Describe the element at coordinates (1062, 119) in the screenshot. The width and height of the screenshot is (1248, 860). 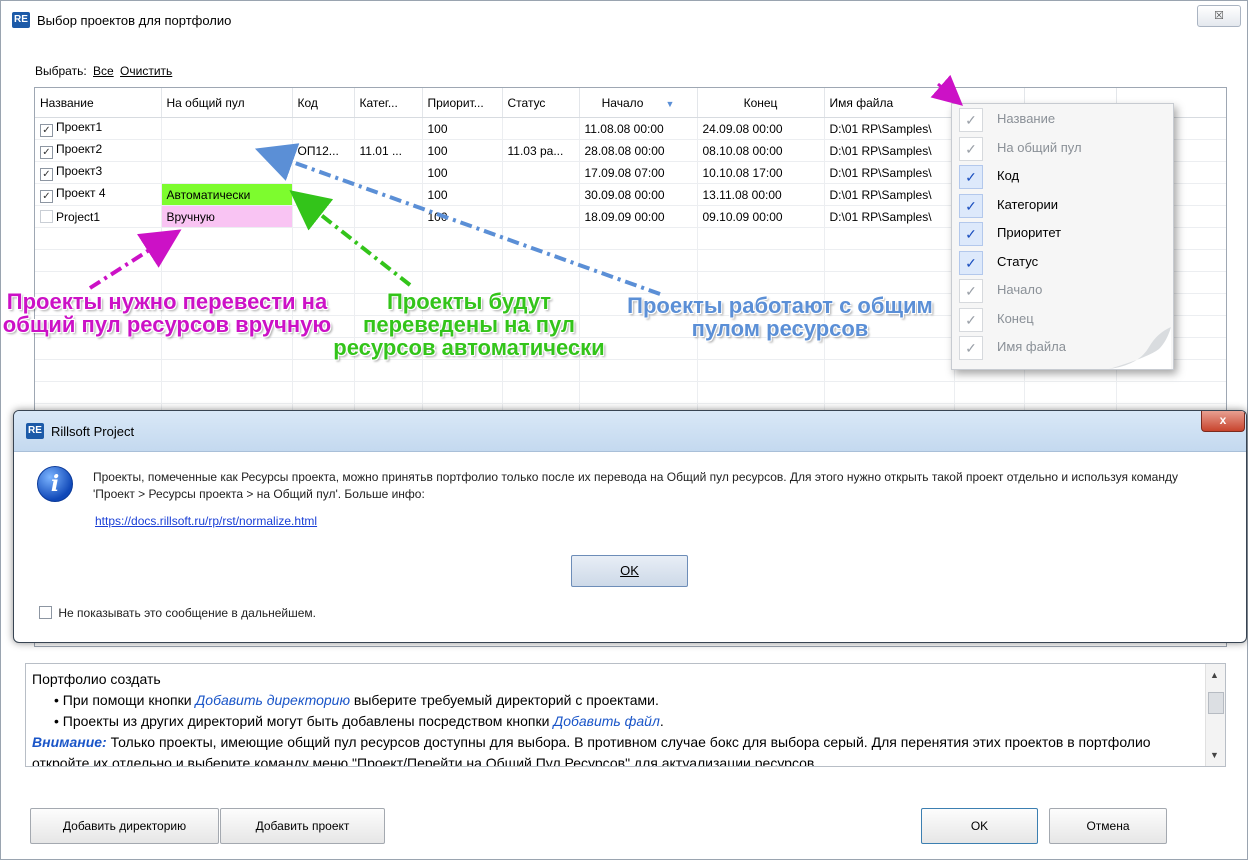
I see `column-option: ✓ Название` at that location.